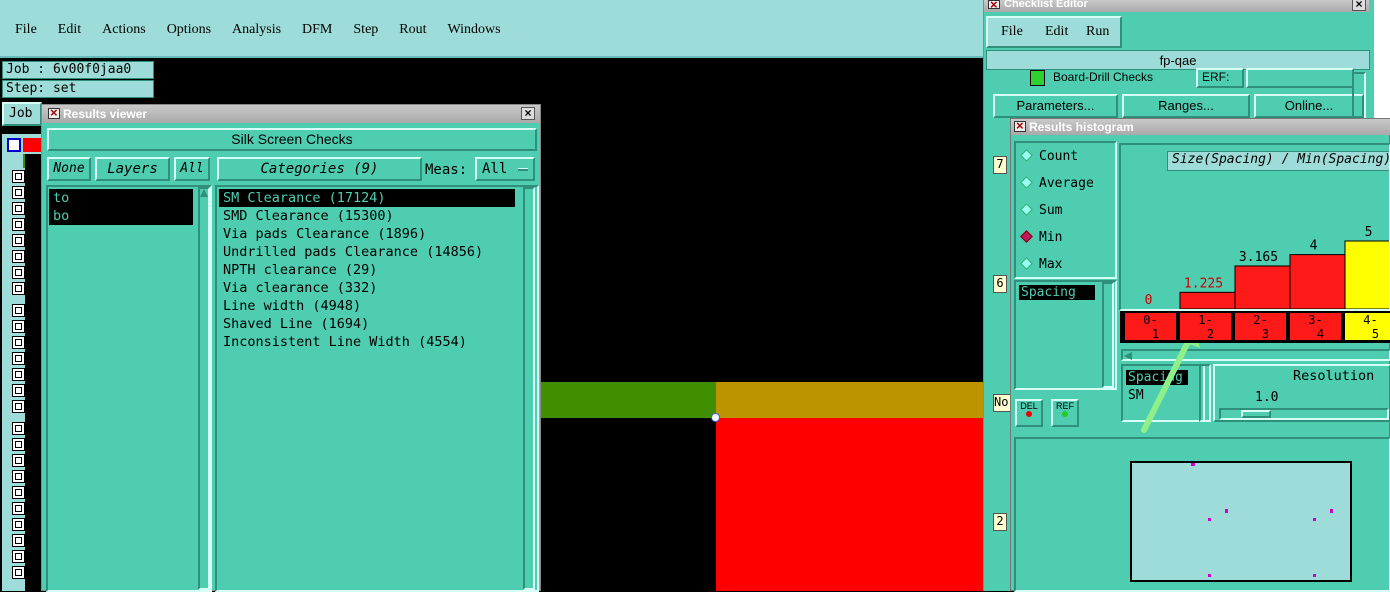  I want to click on del-button: DEL, so click(1029, 413).